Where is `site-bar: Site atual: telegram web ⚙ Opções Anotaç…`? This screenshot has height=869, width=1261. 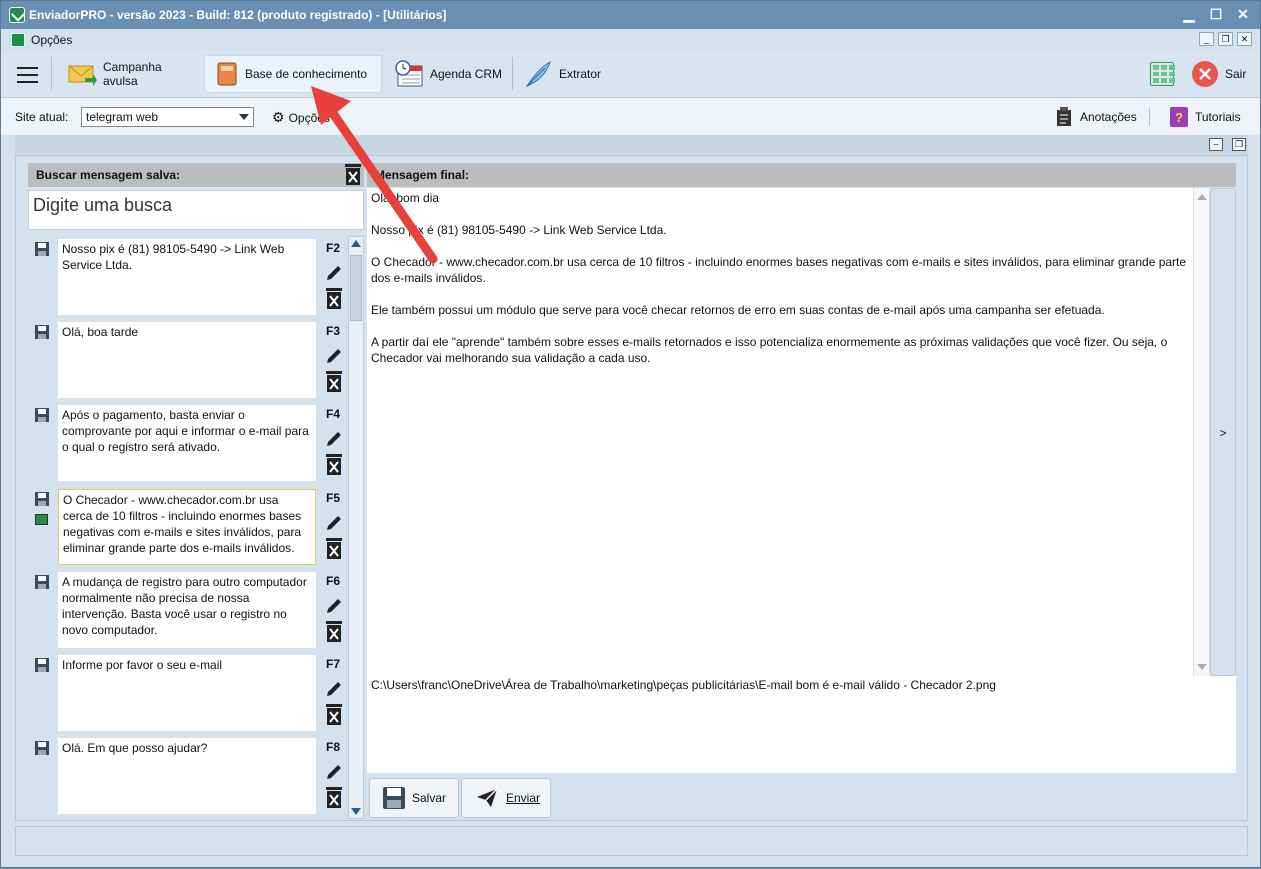 site-bar: Site atual: telegram web ⚙ Opções Anotaç… is located at coordinates (630, 116).